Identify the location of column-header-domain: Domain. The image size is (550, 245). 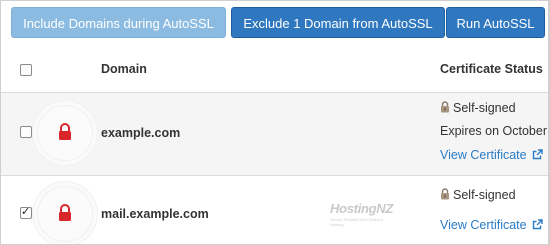
(124, 69).